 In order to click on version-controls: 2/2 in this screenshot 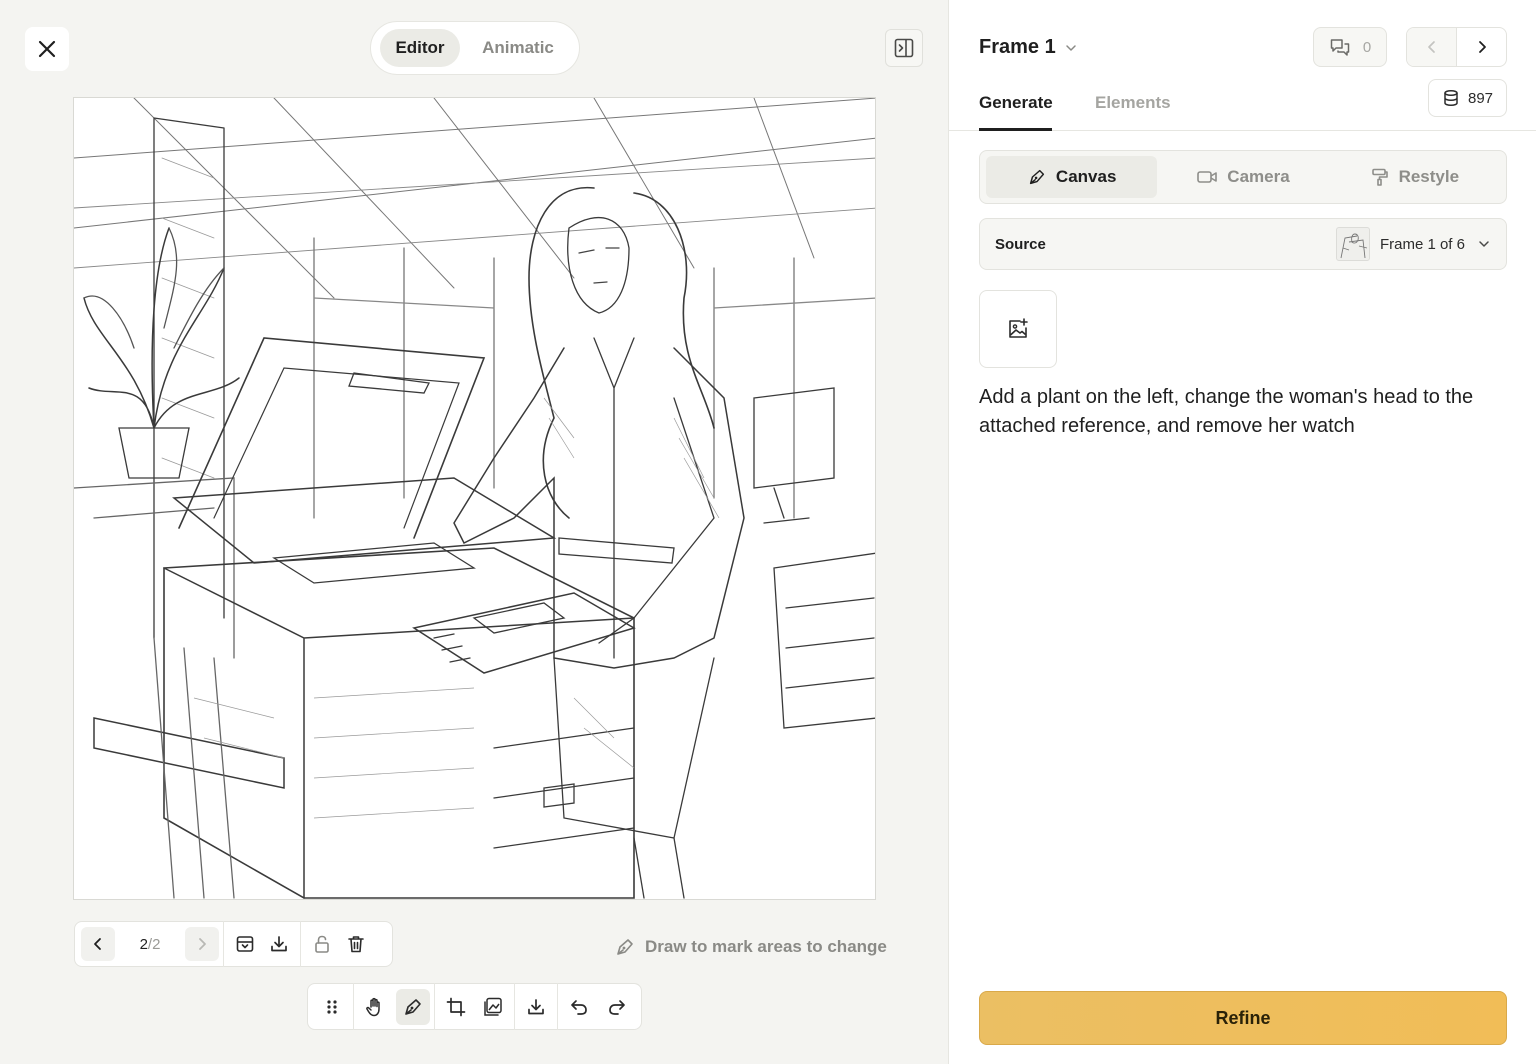, I will do `click(233, 944)`.